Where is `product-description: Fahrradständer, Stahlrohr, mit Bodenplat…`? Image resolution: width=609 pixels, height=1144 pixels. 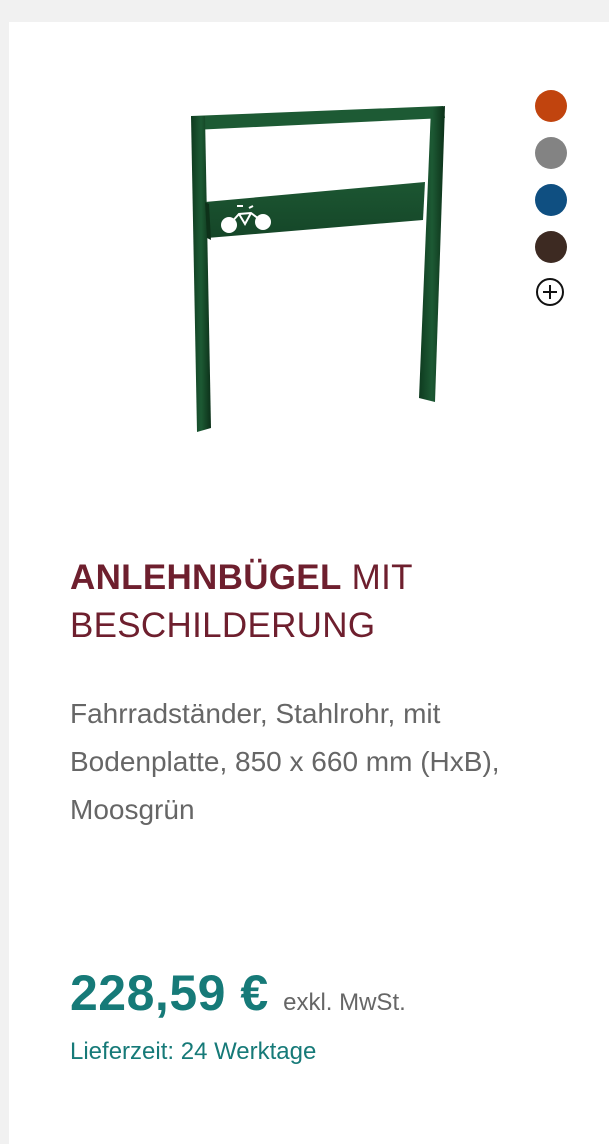 product-description: Fahrradständer, Stahlrohr, mit Bodenplat… is located at coordinates (285, 761).